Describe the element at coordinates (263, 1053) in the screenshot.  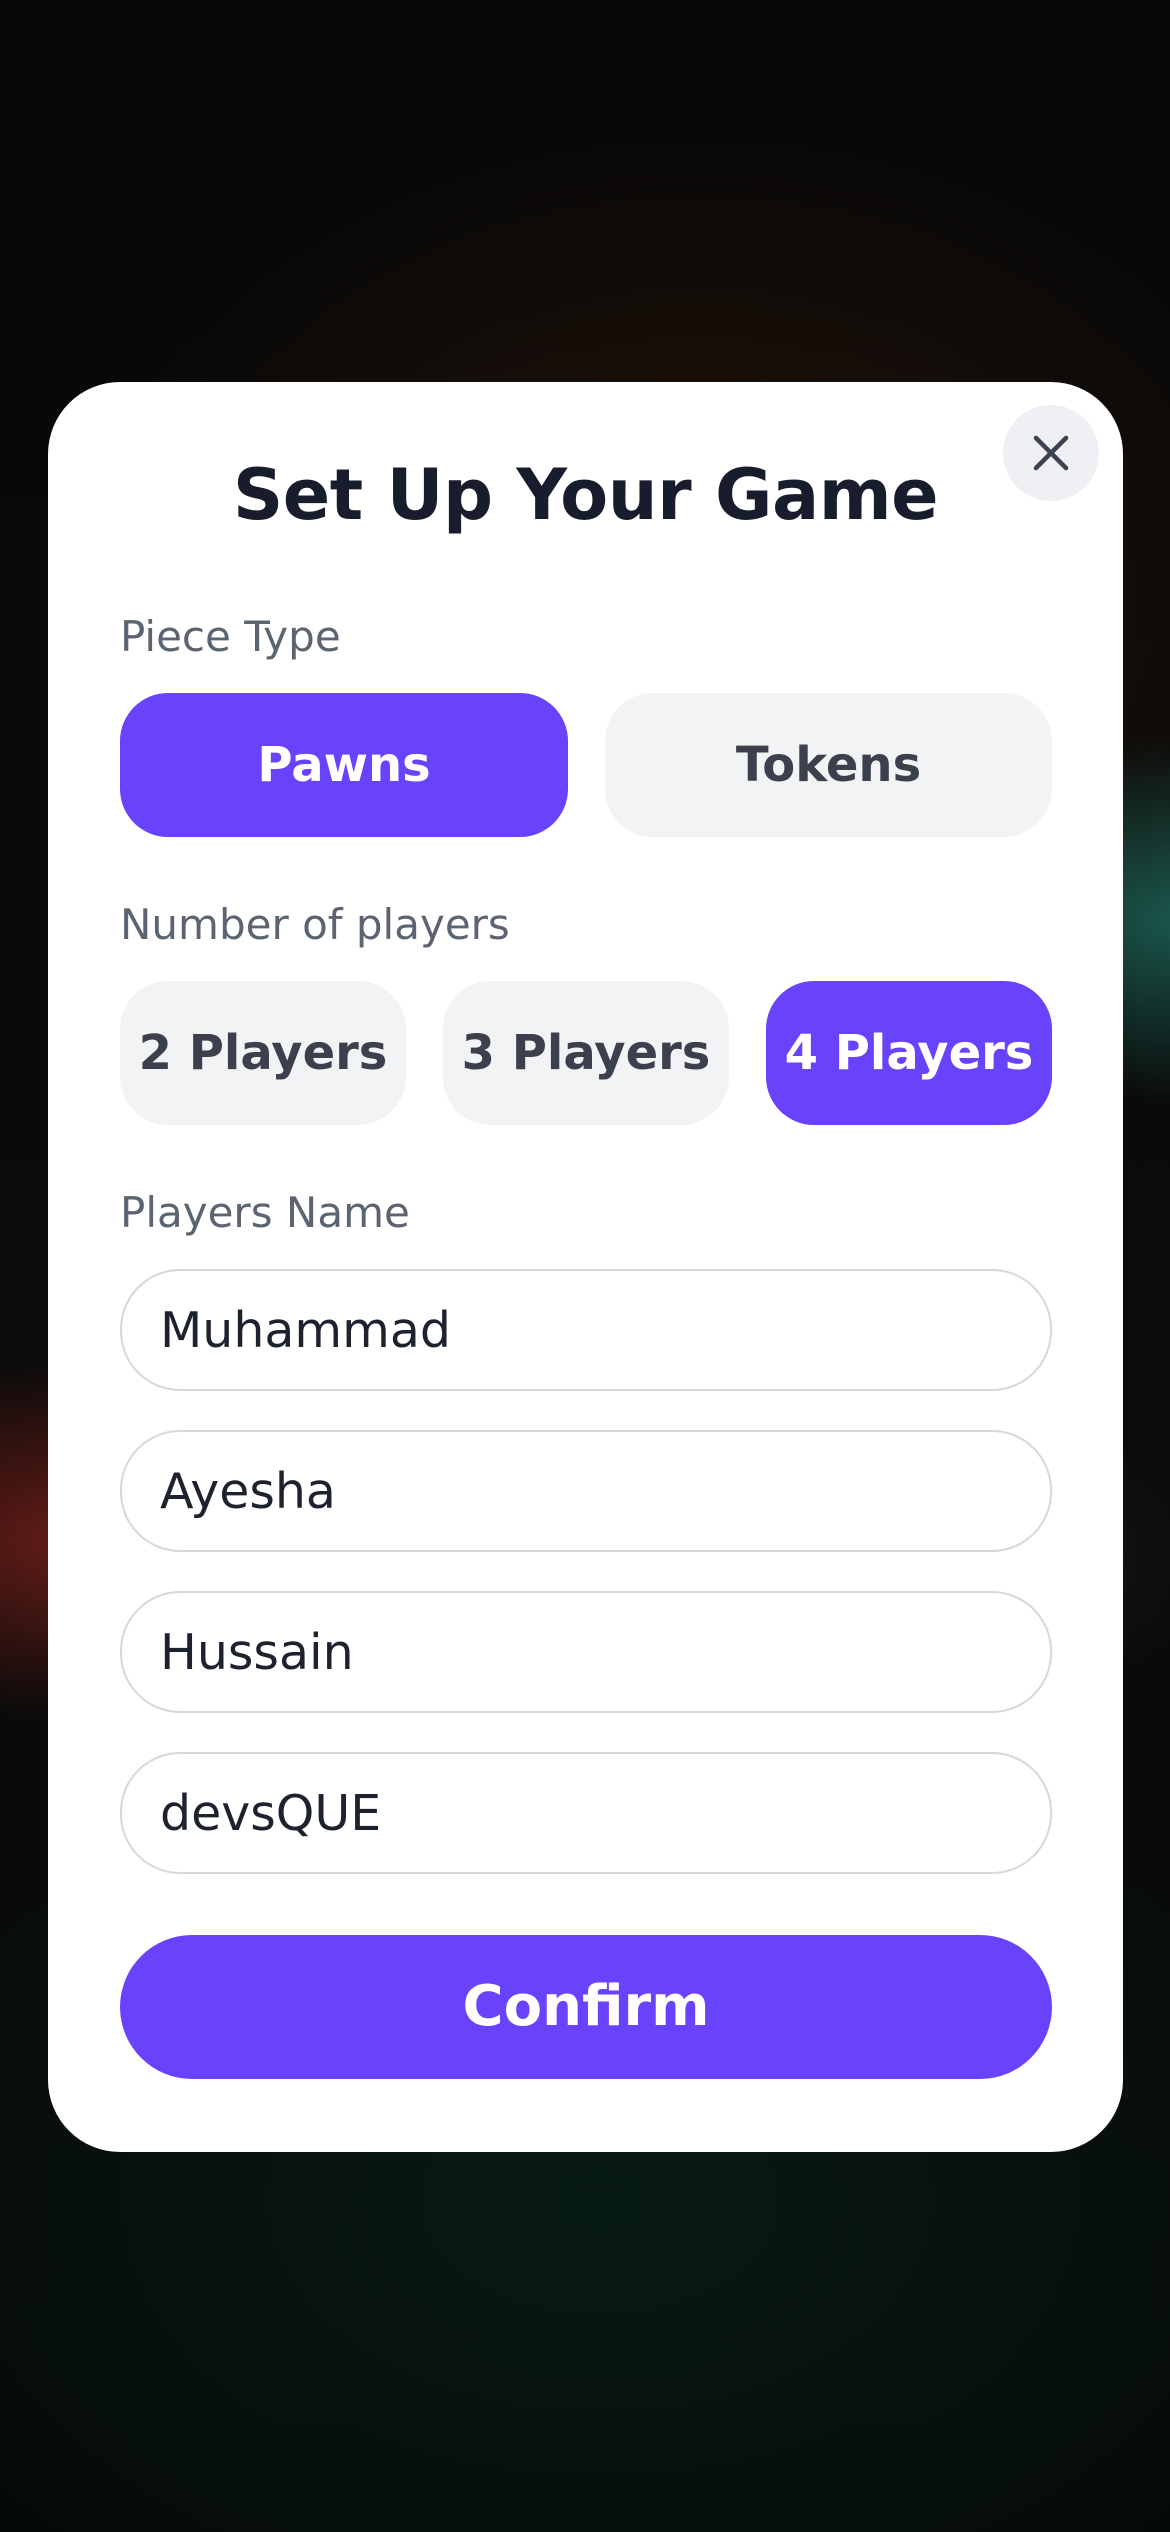
I see `players-2-option: 2 Players` at that location.